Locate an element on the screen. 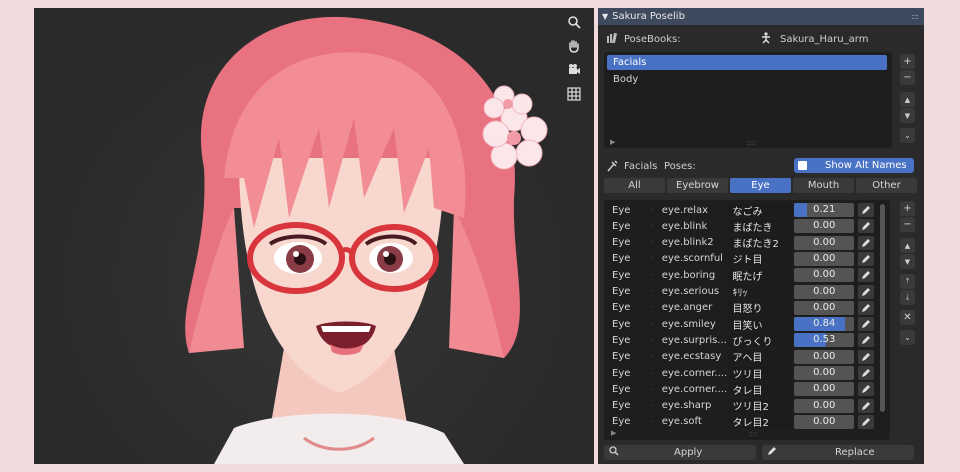 The width and height of the screenshot is (960, 472). tab-all: All is located at coordinates (634, 185).